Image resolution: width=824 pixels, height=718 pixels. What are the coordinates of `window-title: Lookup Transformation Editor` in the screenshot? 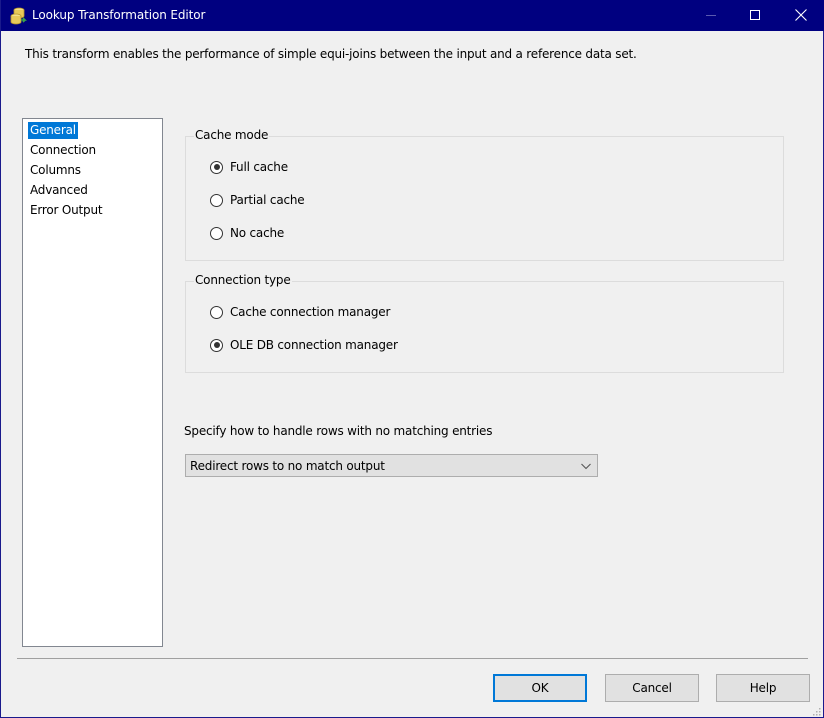 It's located at (119, 15).